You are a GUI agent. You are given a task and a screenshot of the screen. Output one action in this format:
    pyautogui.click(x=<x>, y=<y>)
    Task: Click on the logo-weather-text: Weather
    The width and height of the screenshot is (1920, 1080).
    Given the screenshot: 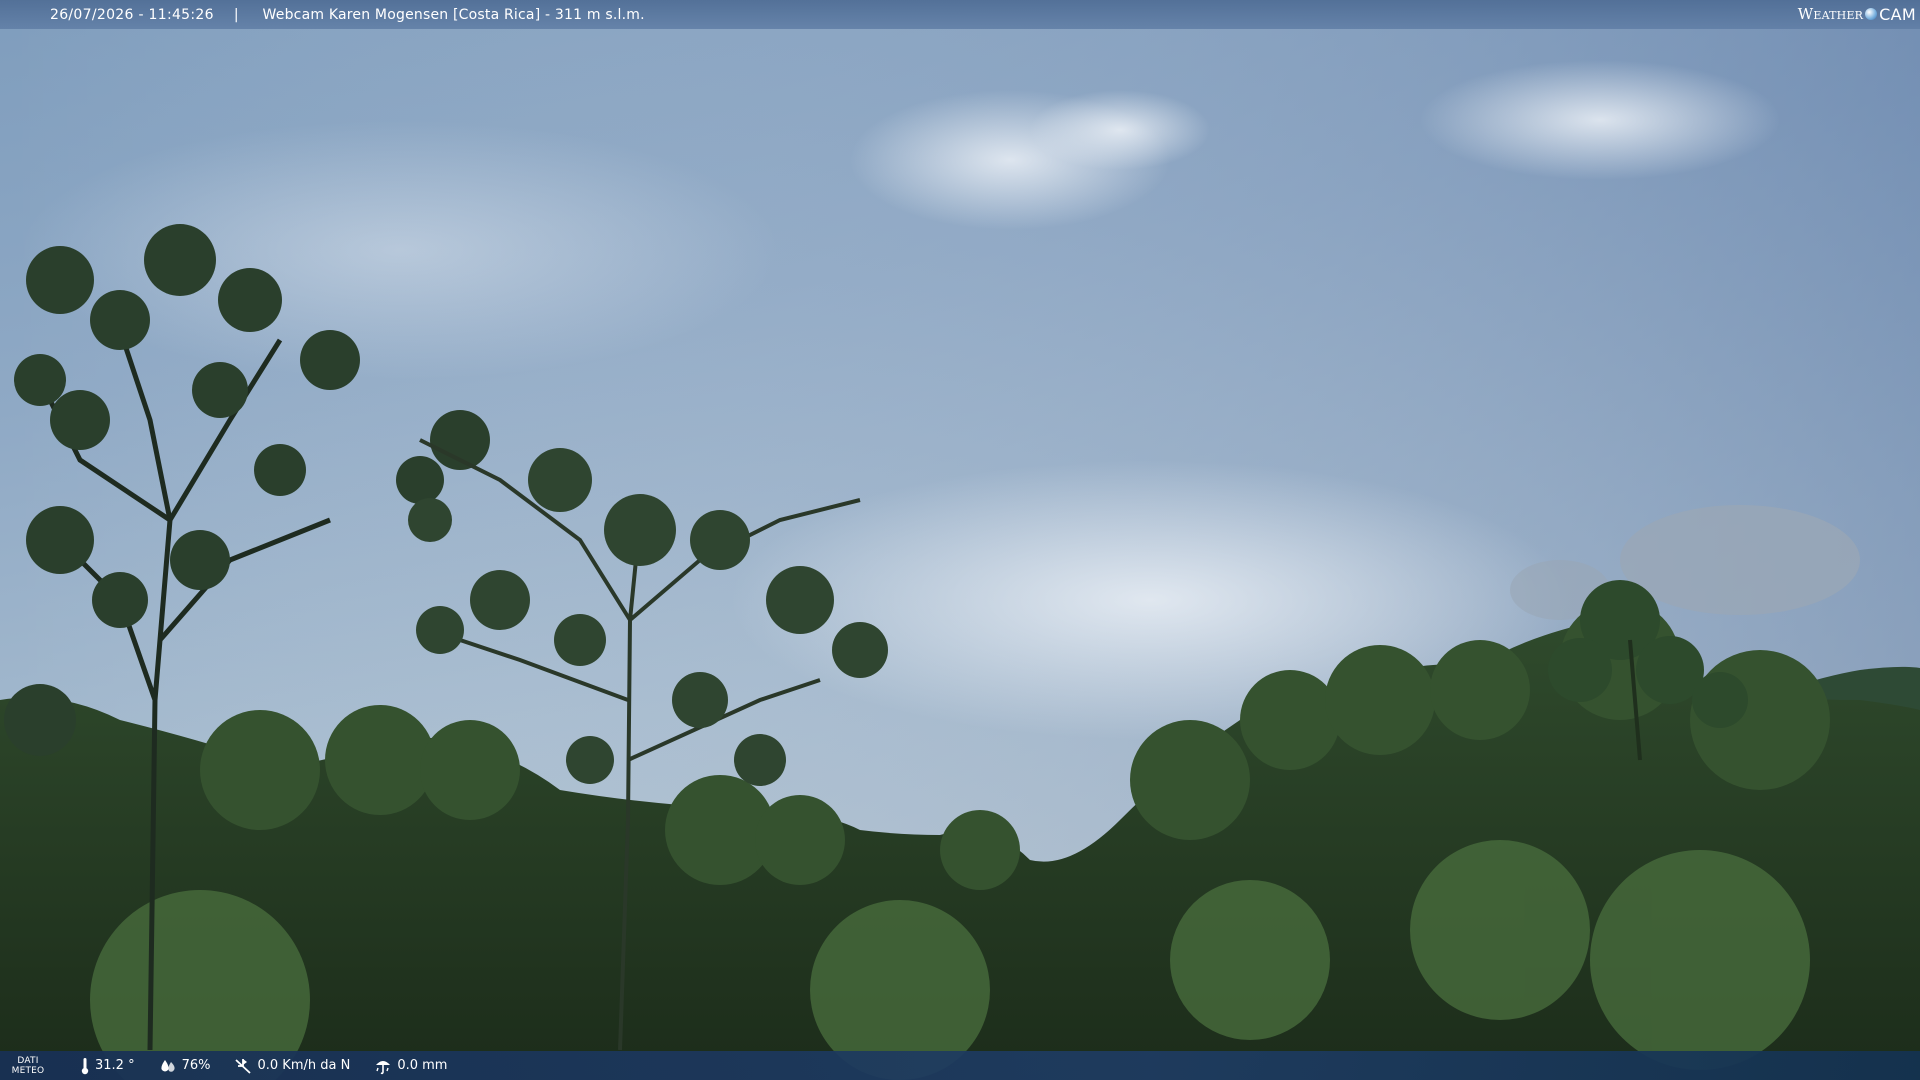 What is the action you would take?
    pyautogui.click(x=1830, y=14)
    